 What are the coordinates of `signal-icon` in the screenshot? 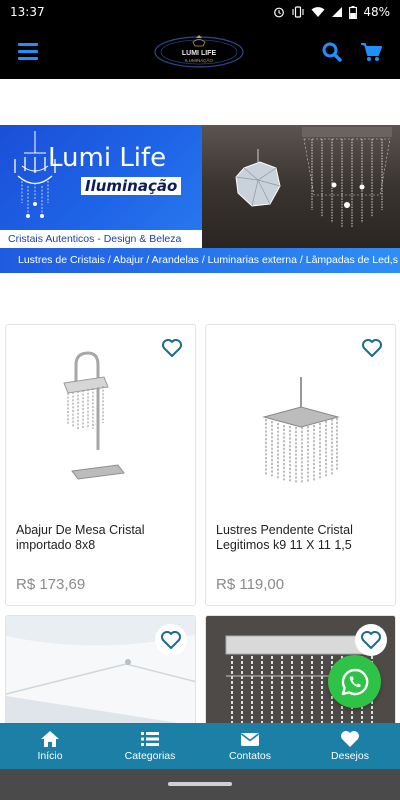 It's located at (337, 12).